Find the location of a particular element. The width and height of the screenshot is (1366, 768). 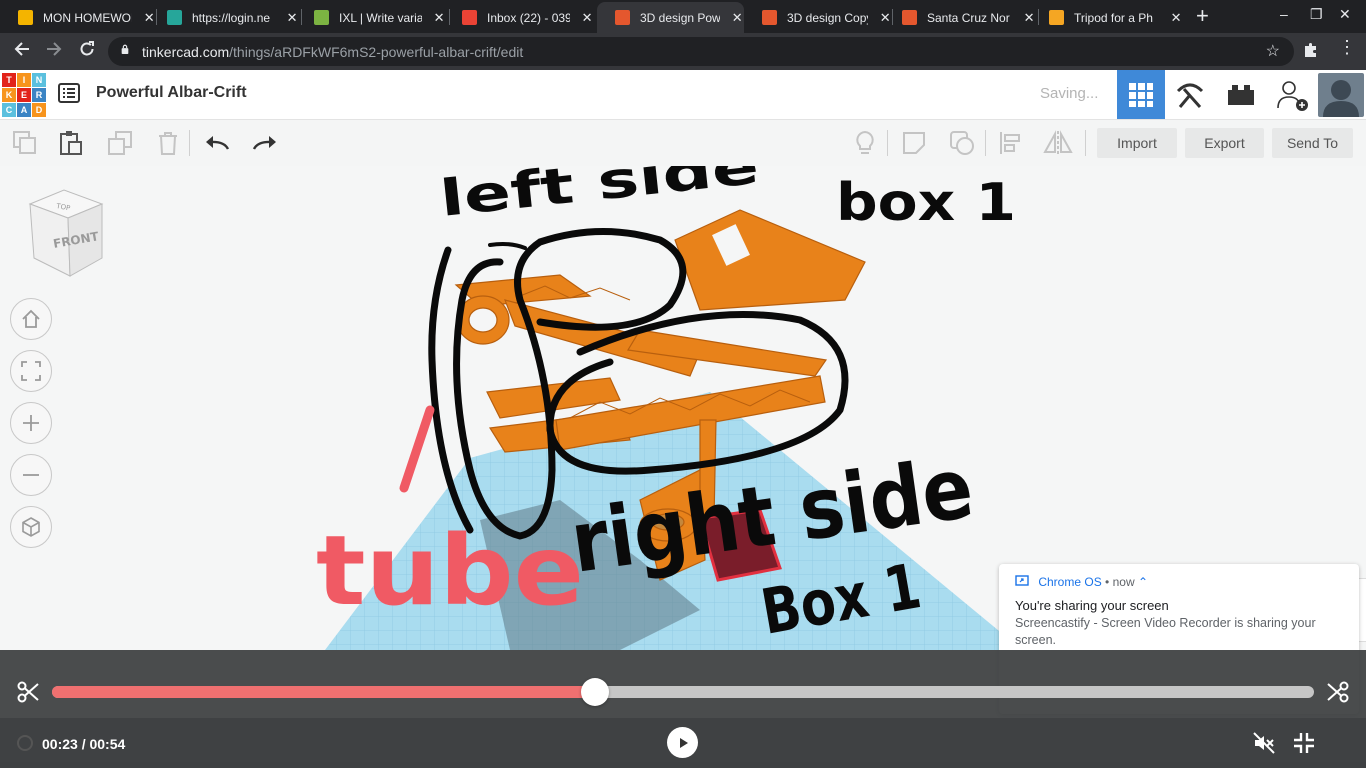

fit-all-button is located at coordinates (31, 371).